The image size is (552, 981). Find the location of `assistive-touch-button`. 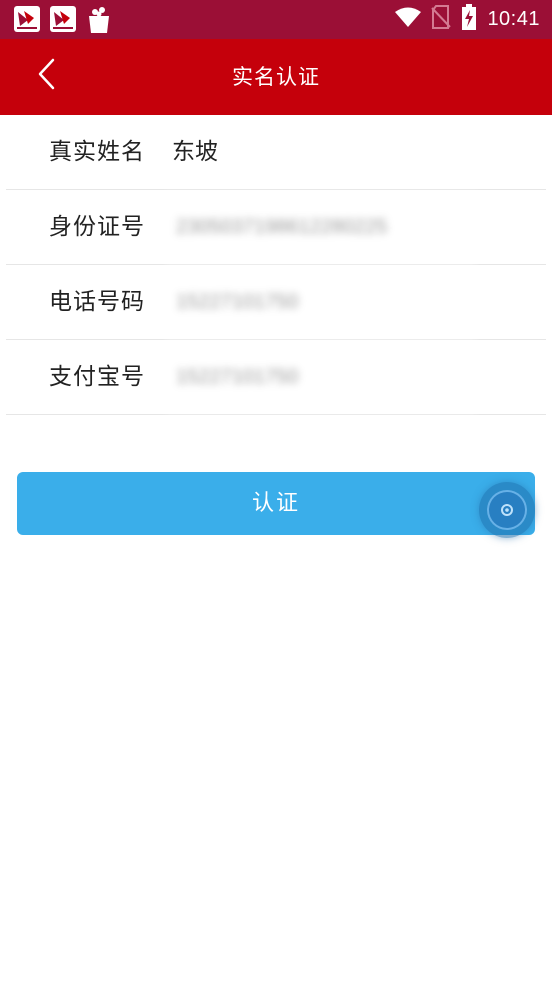

assistive-touch-button is located at coordinates (507, 510).